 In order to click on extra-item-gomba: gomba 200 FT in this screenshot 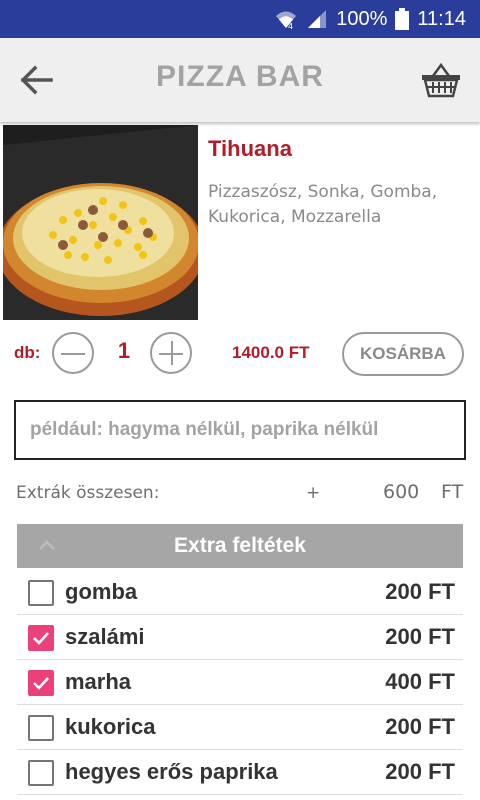, I will do `click(240, 592)`.